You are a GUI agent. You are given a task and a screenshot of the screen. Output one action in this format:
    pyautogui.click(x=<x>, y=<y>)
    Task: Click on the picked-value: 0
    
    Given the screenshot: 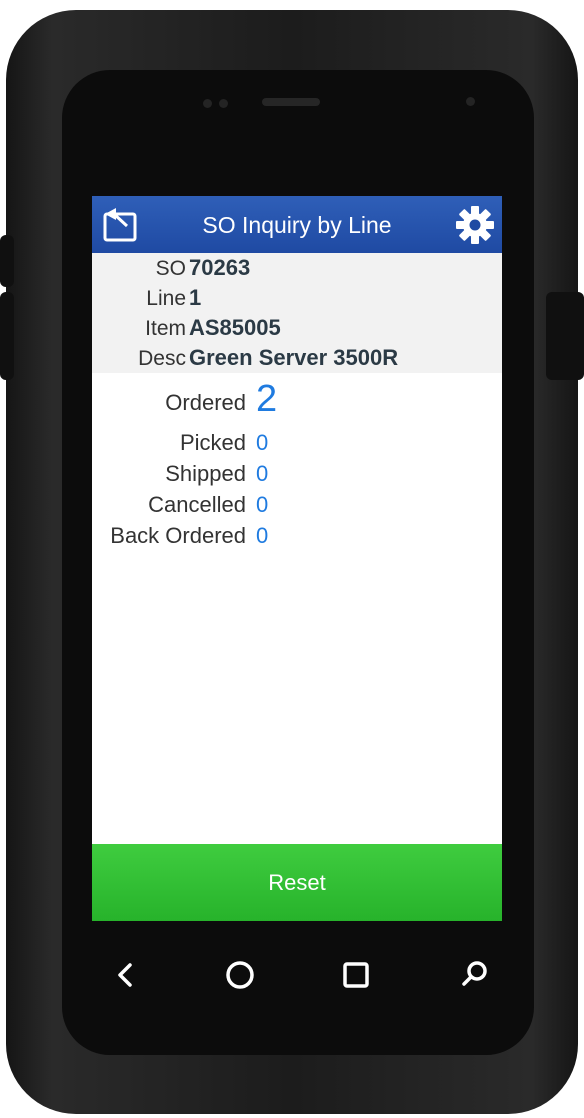 What is the action you would take?
    pyautogui.click(x=262, y=442)
    